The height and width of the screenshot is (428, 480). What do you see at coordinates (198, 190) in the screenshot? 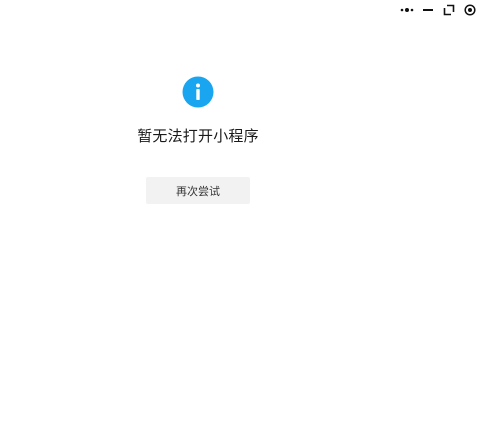
I see `retry-button: 再次尝试` at bounding box center [198, 190].